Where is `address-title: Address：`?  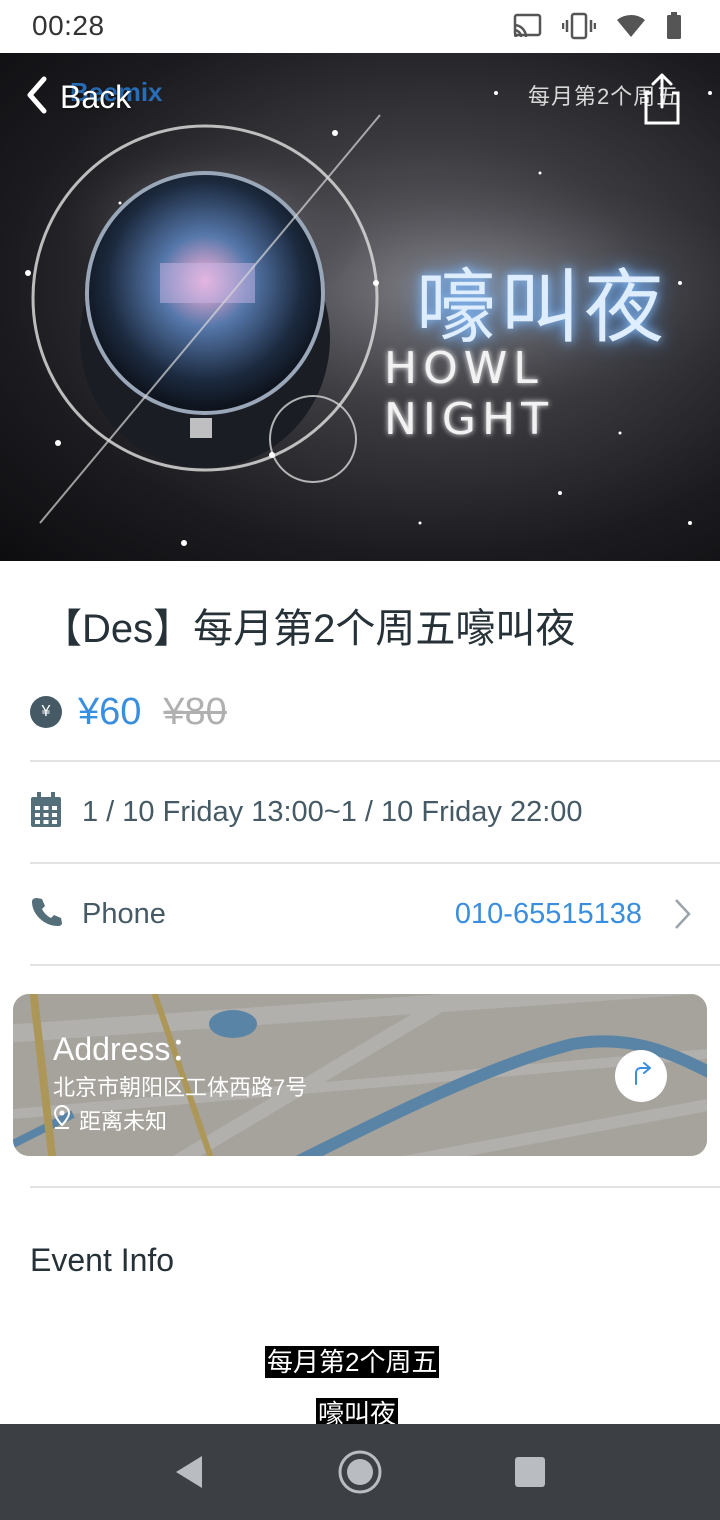 address-title: Address： is located at coordinates (128, 1049).